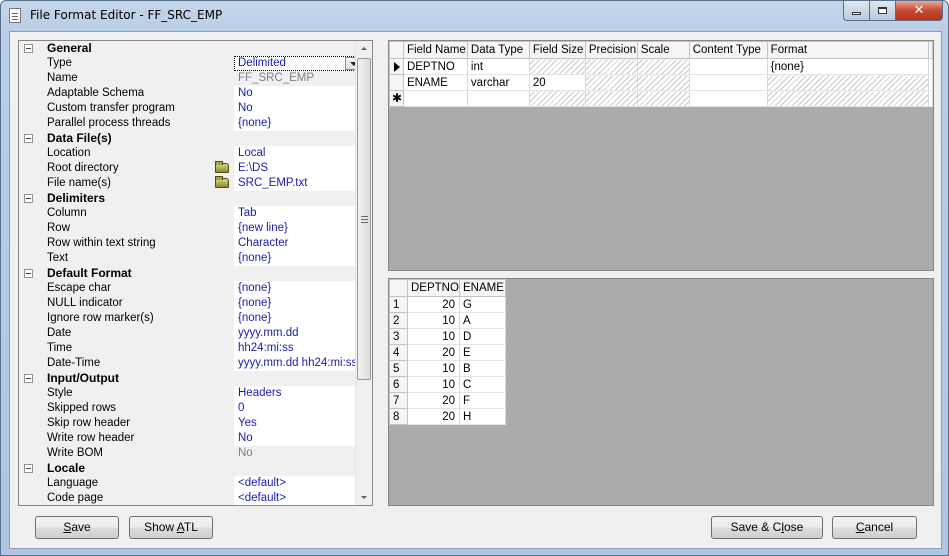  I want to click on cell-field-name: ENAME, so click(435, 82).